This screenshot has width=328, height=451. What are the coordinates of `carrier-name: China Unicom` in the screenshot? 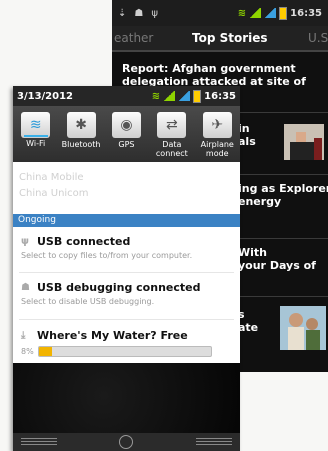 It's located at (54, 193).